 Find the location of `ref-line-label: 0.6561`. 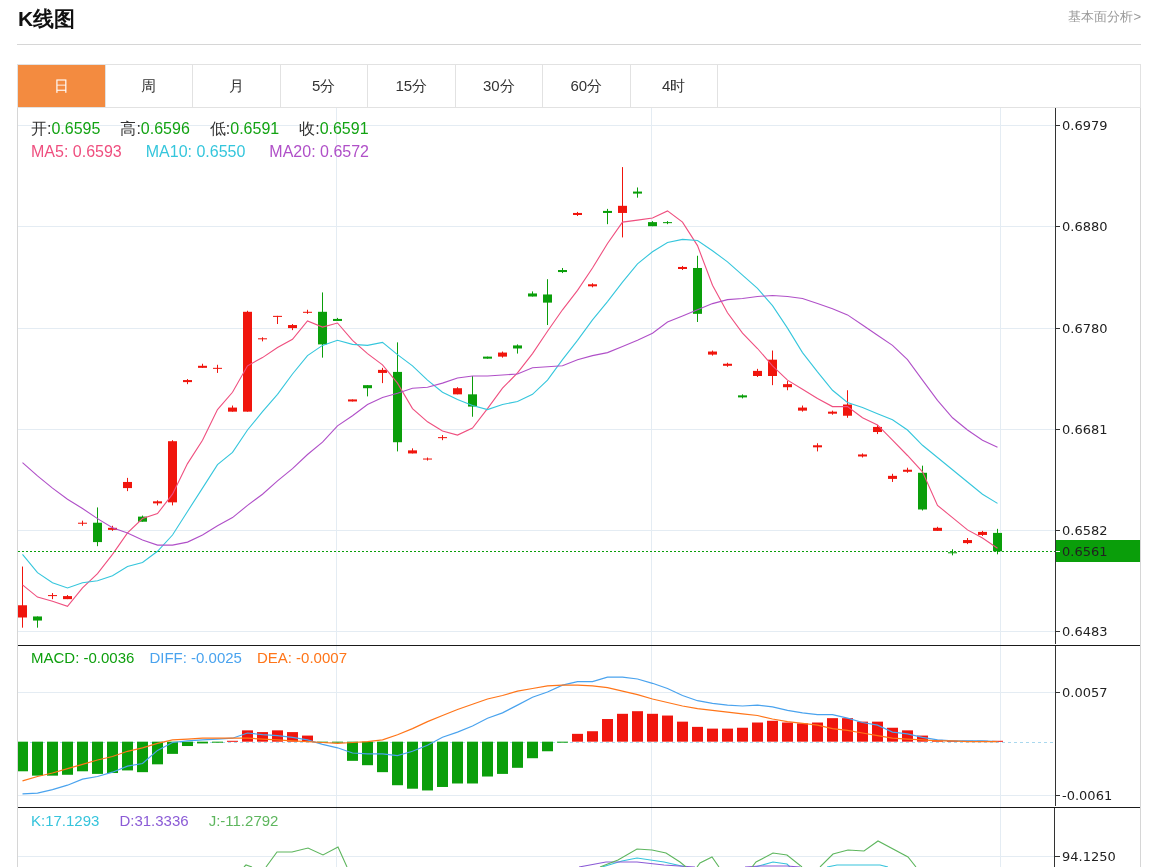

ref-line-label: 0.6561 is located at coordinates (1085, 551).